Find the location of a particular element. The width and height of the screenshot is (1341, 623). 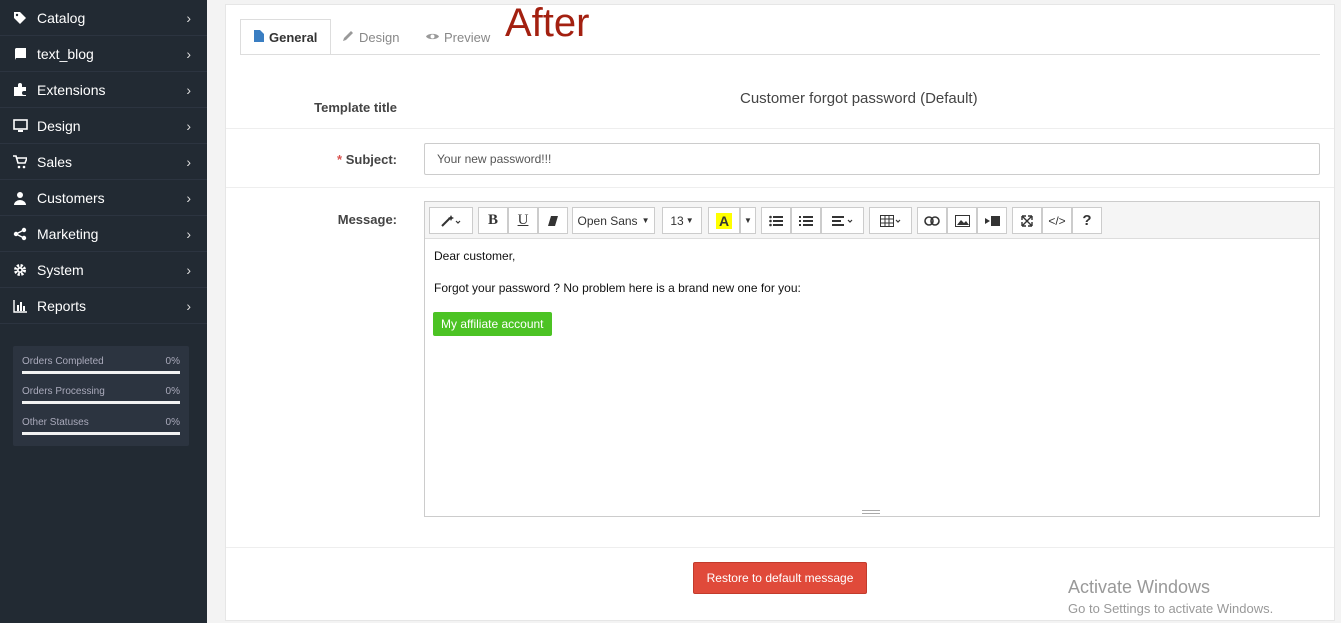

stat-orders-completed: Orders Completed 0% is located at coordinates (101, 366).